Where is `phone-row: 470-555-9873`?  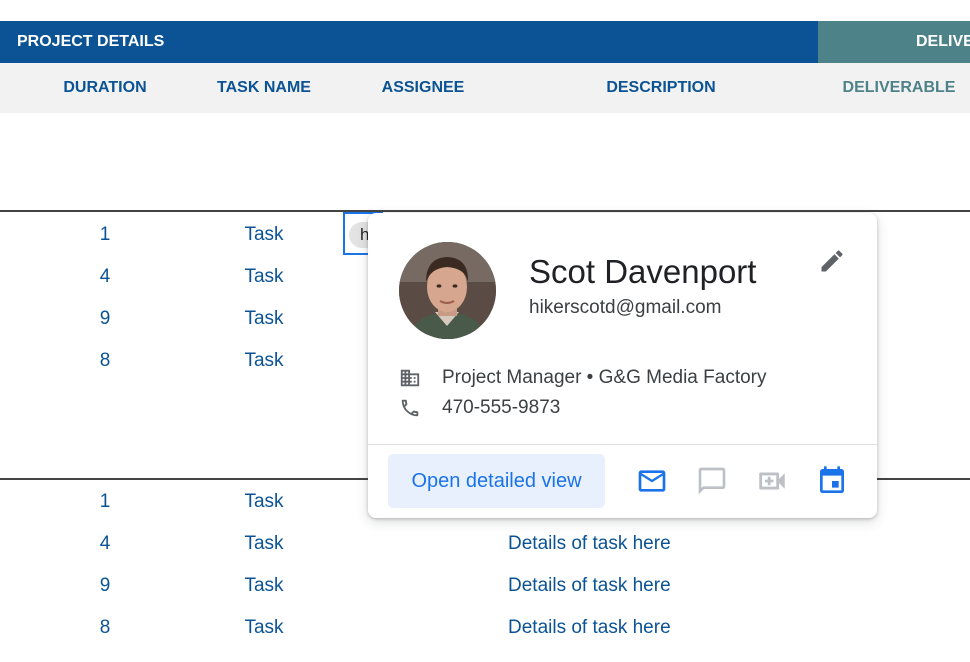 phone-row: 470-555-9873 is located at coordinates (479, 408).